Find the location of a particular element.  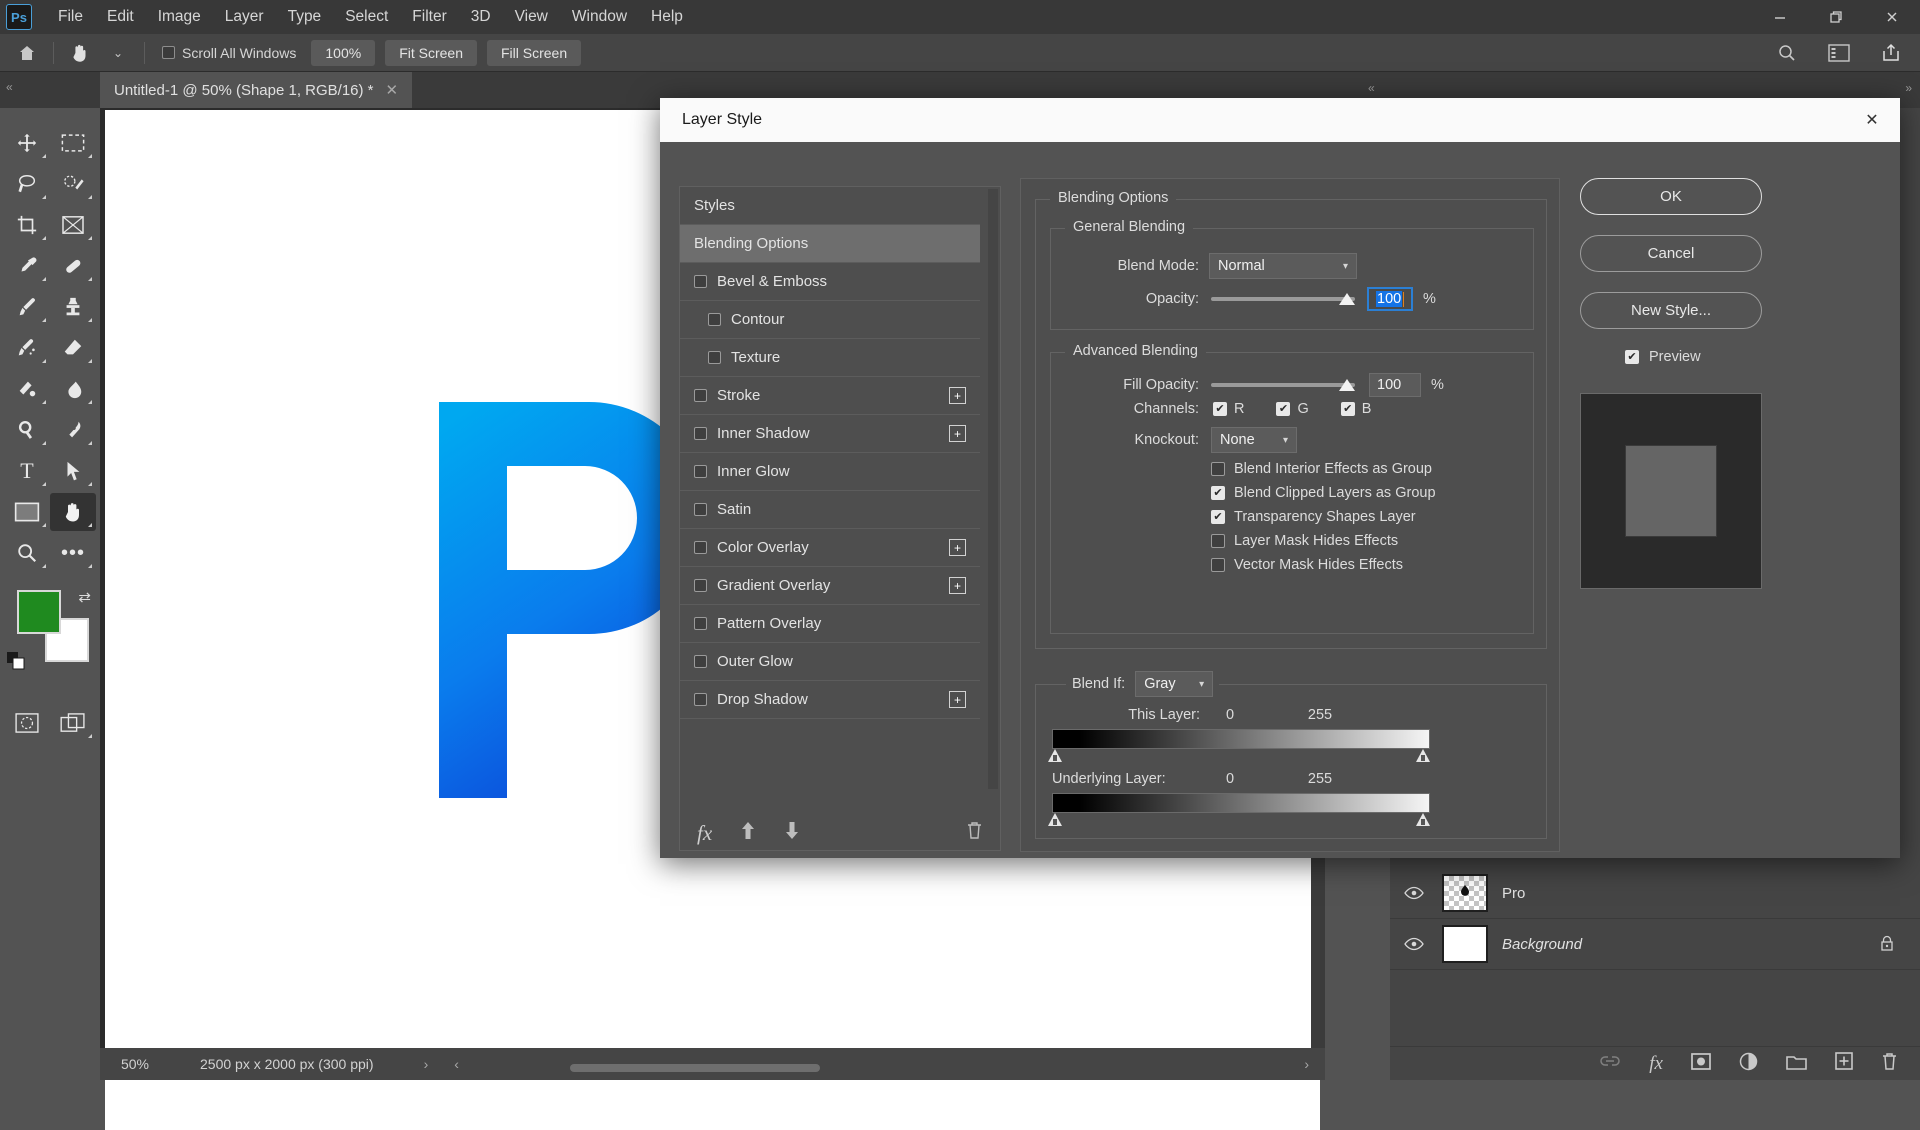

blend-clipped-layers-row: Blend Clipped Layers as Group is located at coordinates (1323, 493).